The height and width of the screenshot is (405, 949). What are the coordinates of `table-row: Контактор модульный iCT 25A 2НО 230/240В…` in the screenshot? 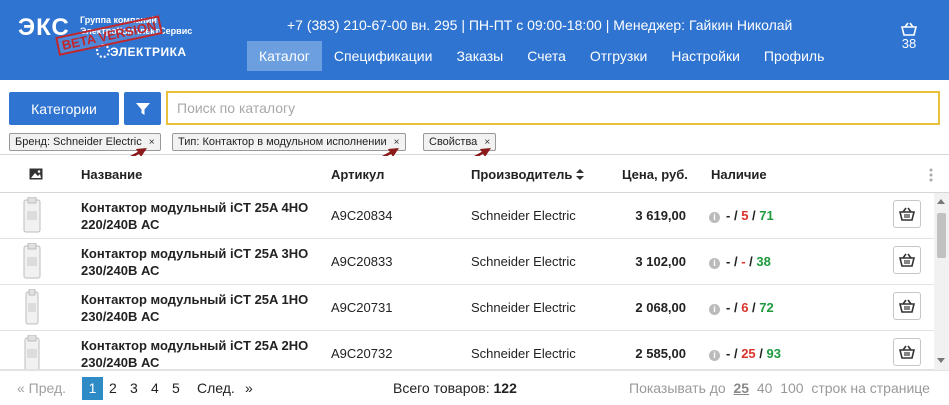 It's located at (467, 350).